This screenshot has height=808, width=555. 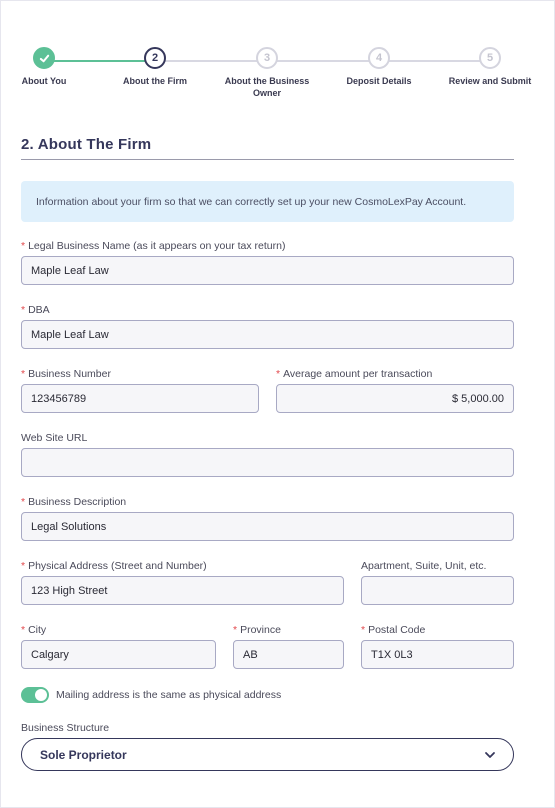 What do you see at coordinates (437, 630) in the screenshot?
I see `field-label: * Postal Code` at bounding box center [437, 630].